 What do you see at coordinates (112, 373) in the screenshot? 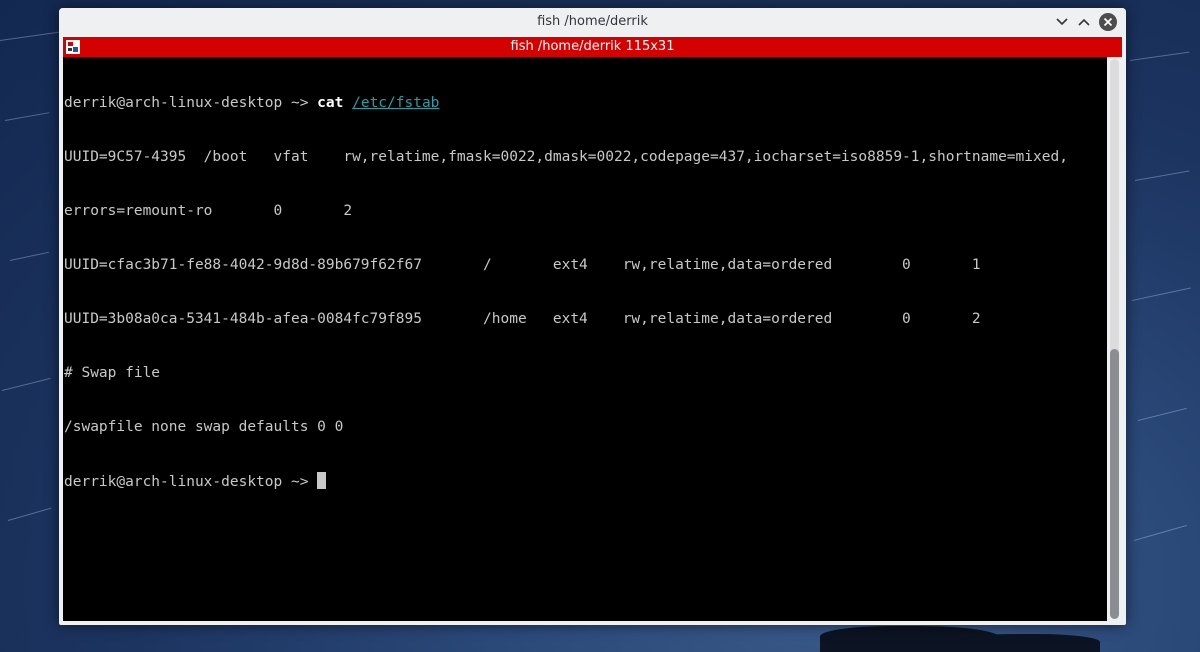
I see `output-line: # Swap file` at bounding box center [112, 373].